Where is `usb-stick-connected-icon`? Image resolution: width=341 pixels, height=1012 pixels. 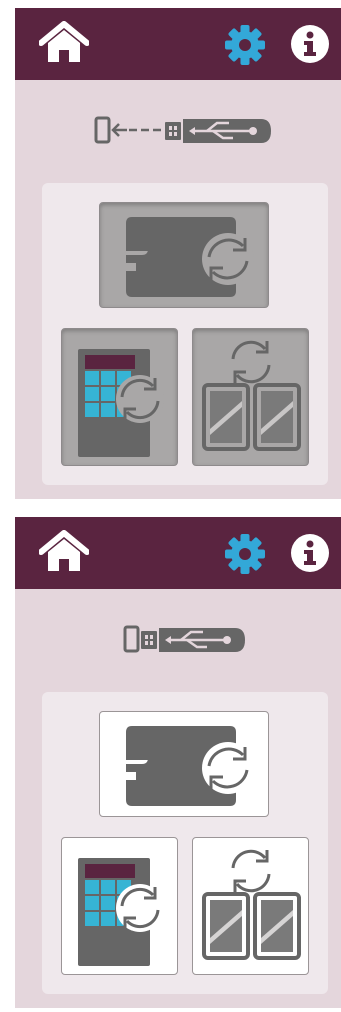 usb-stick-connected-icon is located at coordinates (184, 639).